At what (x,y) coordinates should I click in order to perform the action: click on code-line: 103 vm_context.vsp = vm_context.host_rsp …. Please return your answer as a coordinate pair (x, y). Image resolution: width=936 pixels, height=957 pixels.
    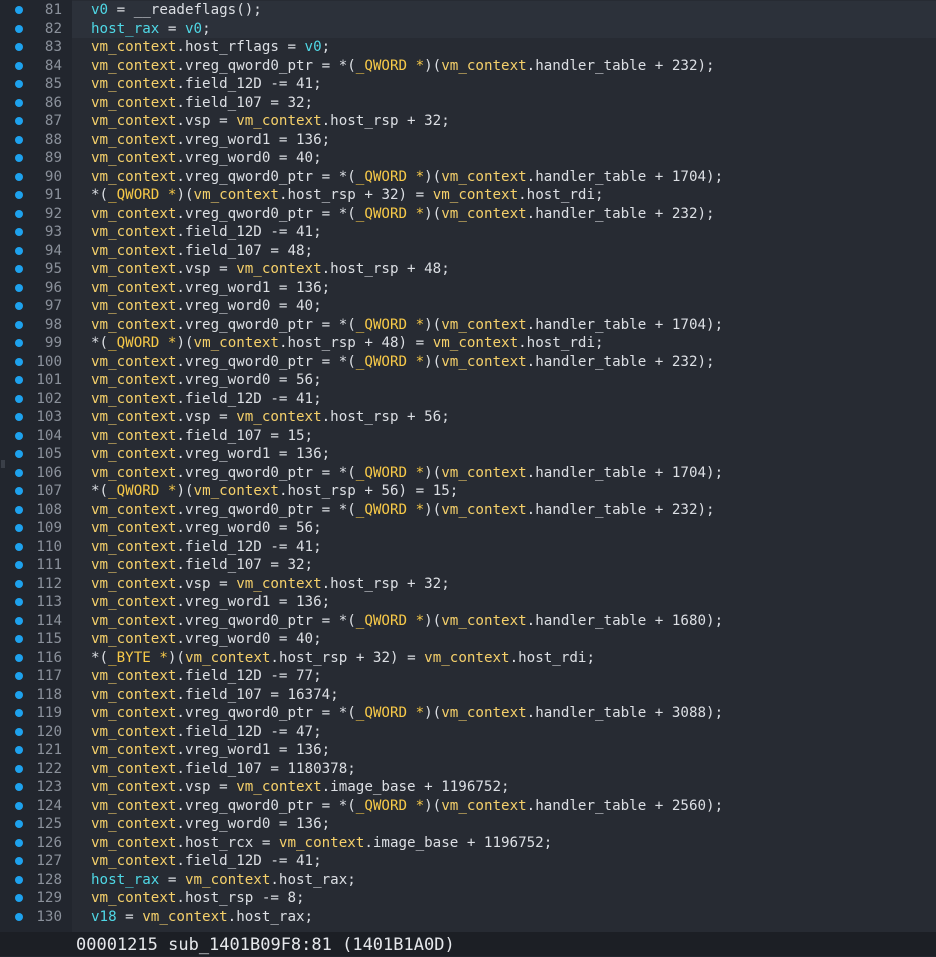
    Looking at the image, I should click on (468, 417).